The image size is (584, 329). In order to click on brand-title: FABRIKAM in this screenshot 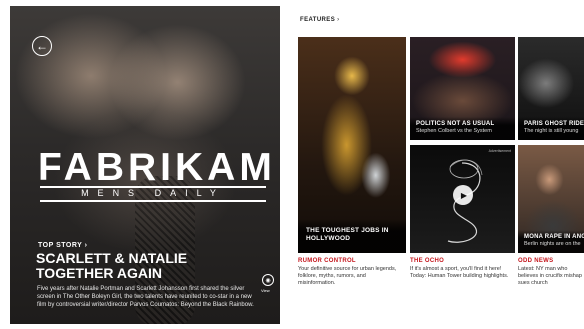, I will do `click(157, 167)`.